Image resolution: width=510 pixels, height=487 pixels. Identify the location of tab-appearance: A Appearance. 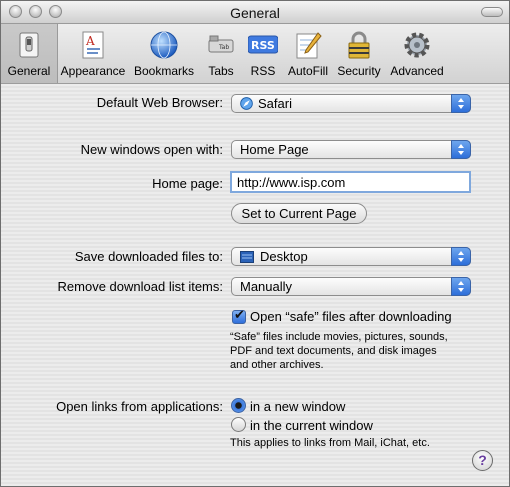
(93, 53).